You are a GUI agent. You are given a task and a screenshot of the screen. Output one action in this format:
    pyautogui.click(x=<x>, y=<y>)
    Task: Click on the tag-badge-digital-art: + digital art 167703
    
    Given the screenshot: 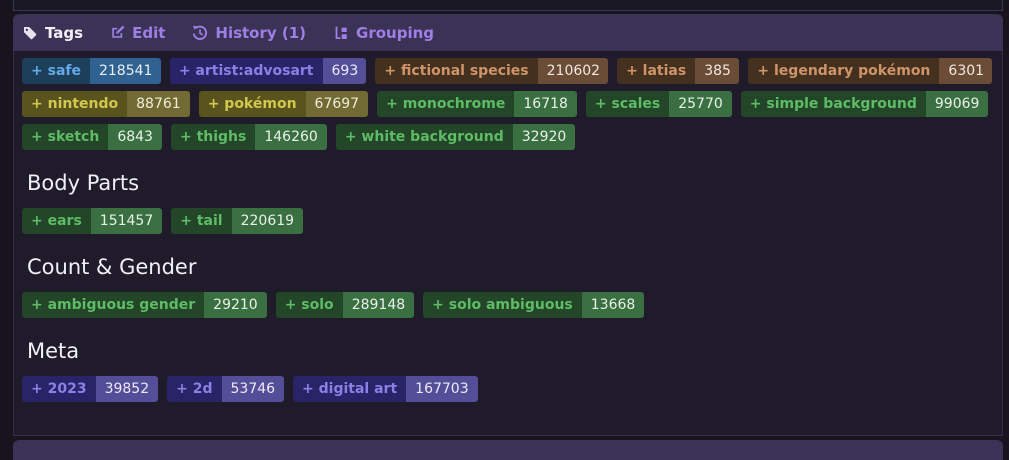 What is the action you would take?
    pyautogui.click(x=385, y=389)
    